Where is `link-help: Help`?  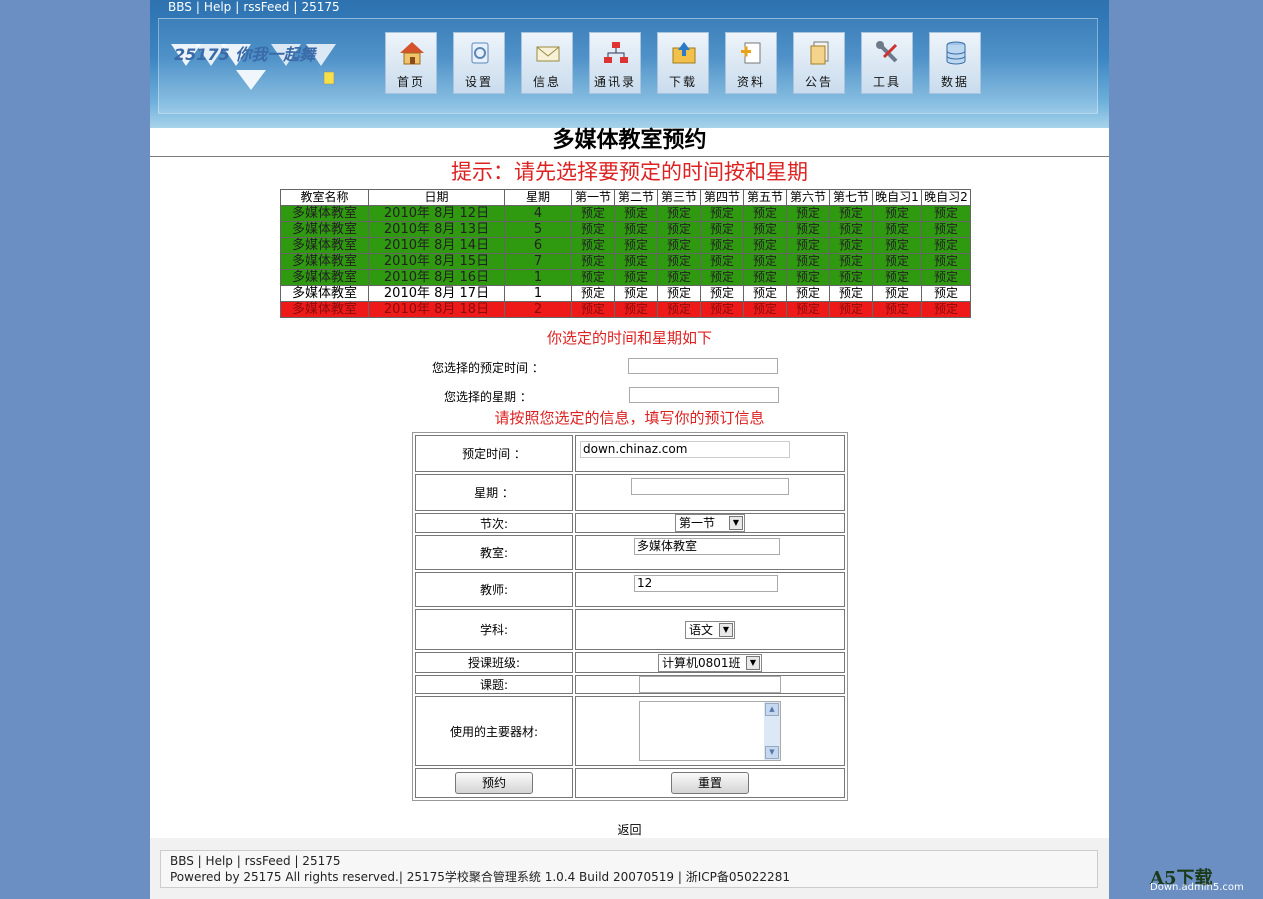
link-help: Help is located at coordinates (217, 7).